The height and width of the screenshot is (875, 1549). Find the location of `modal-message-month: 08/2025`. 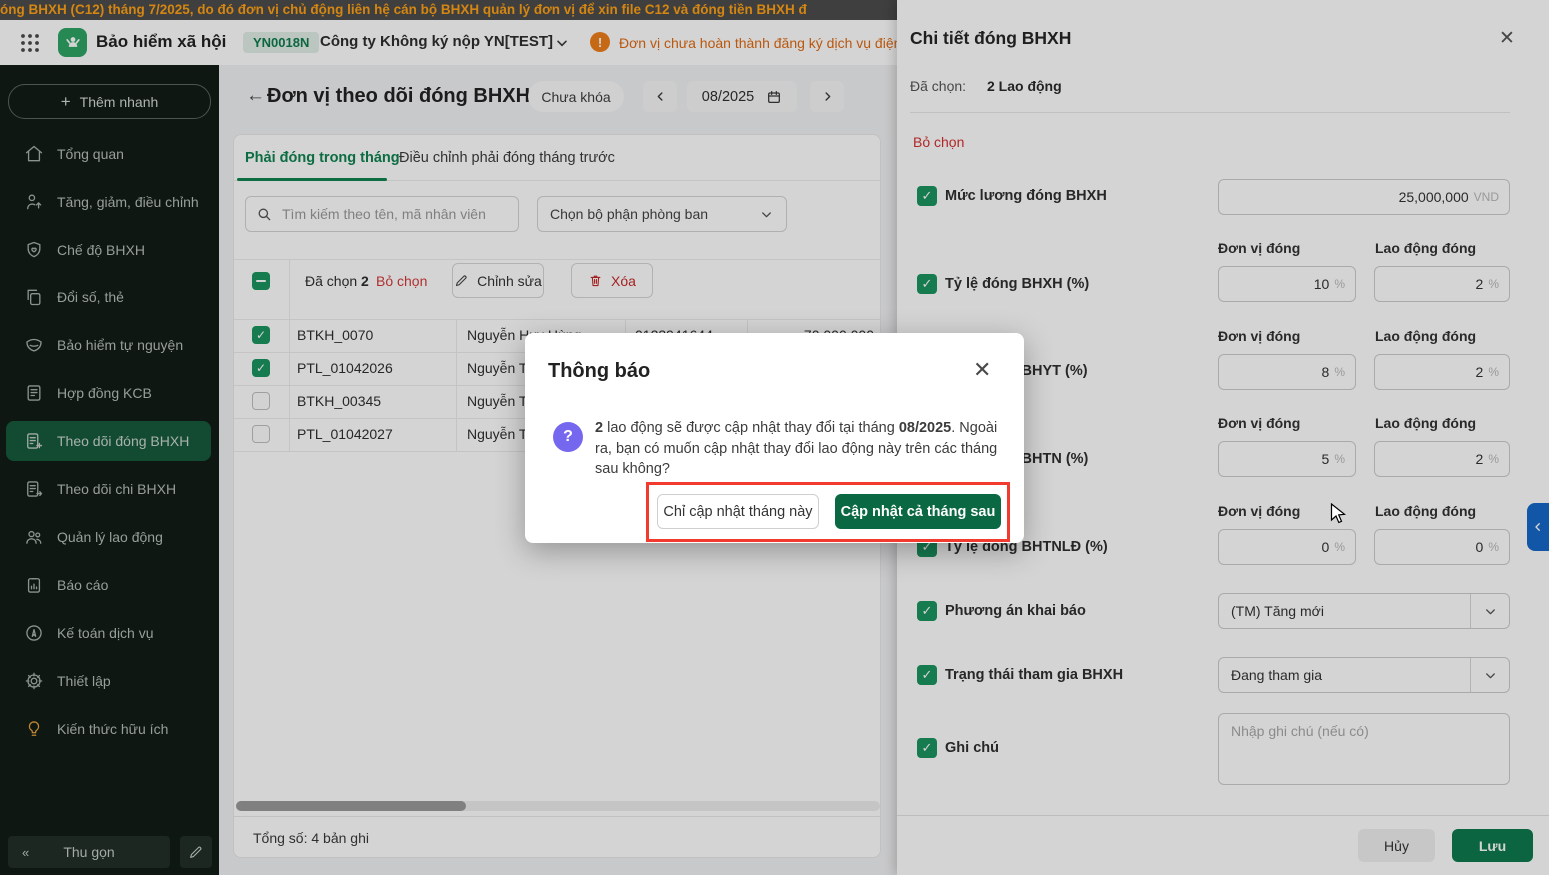

modal-message-month: 08/2025 is located at coordinates (925, 428).